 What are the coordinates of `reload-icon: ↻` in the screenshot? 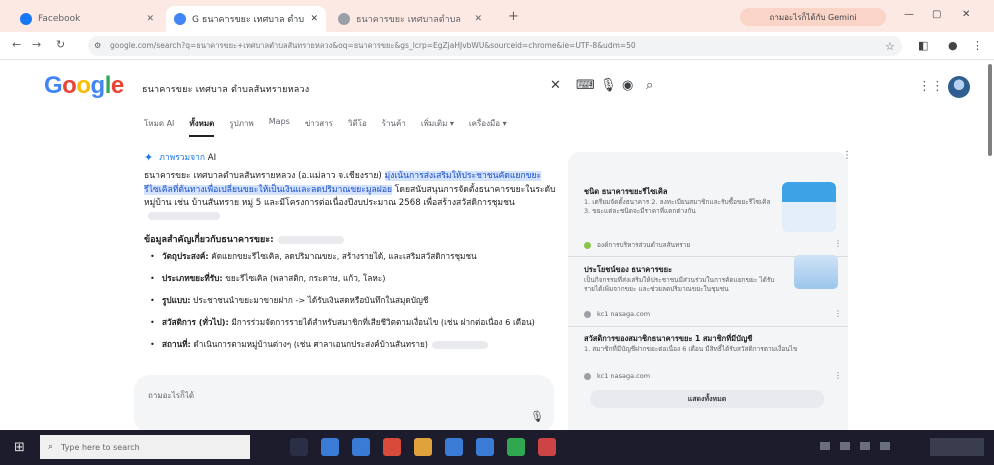 It's located at (60, 44).